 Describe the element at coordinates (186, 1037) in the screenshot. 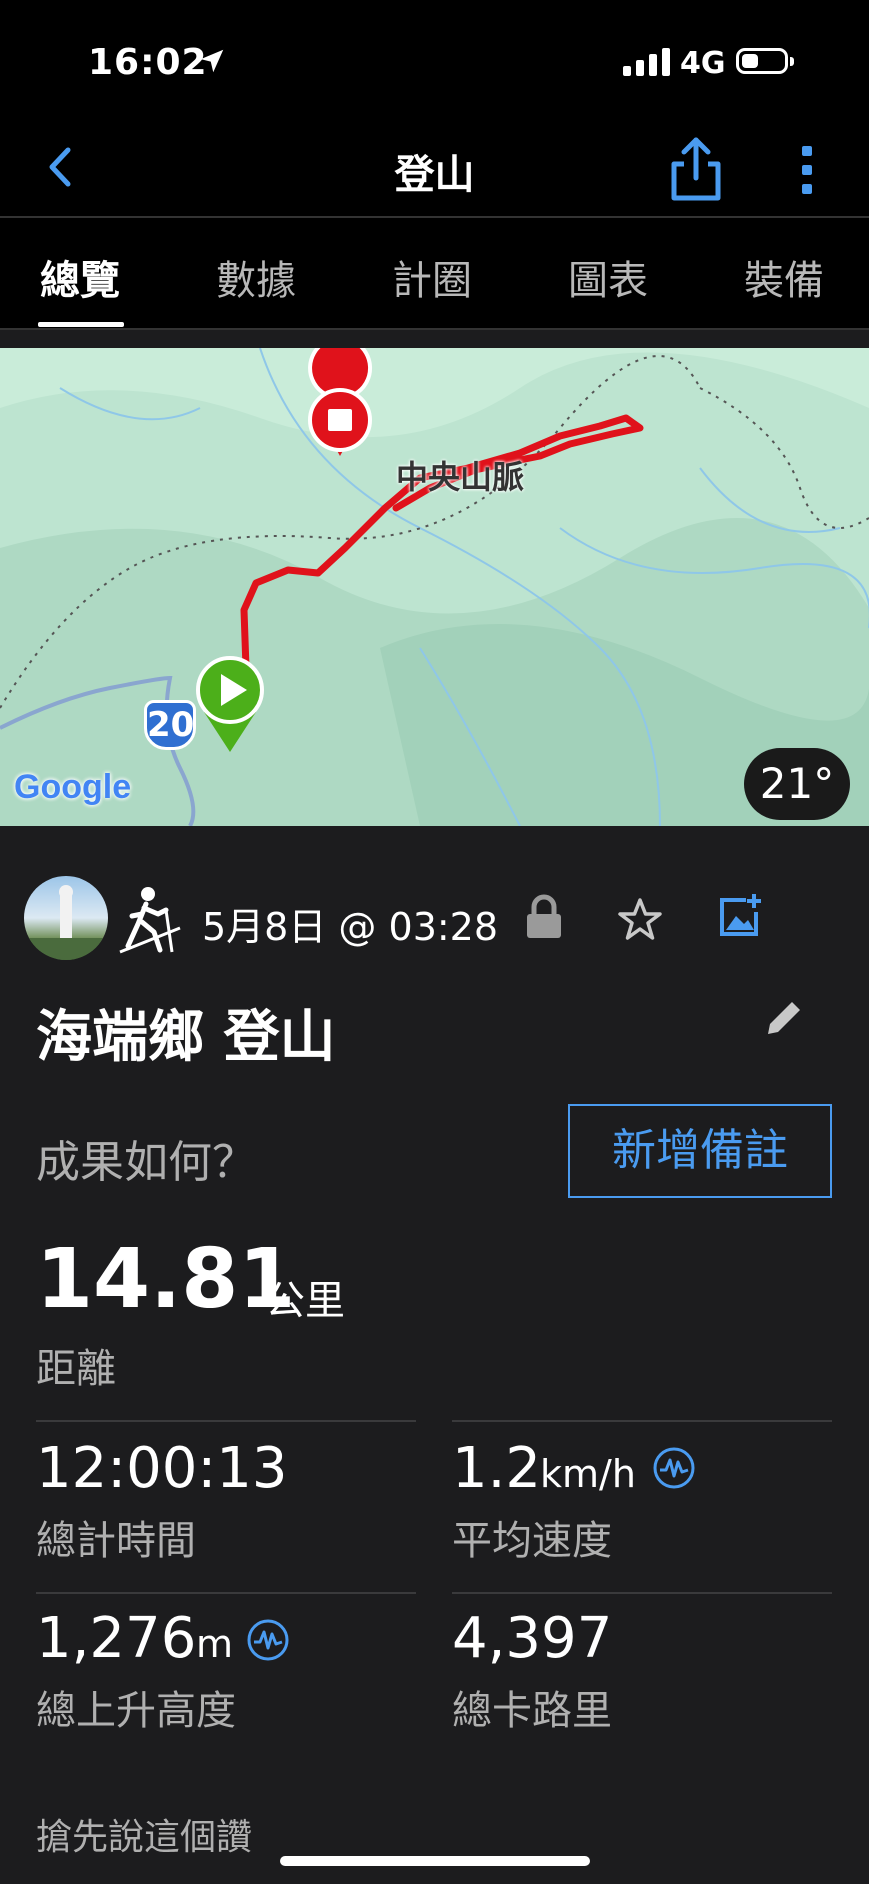

I see `activity-title: 海端鄉 登山` at that location.